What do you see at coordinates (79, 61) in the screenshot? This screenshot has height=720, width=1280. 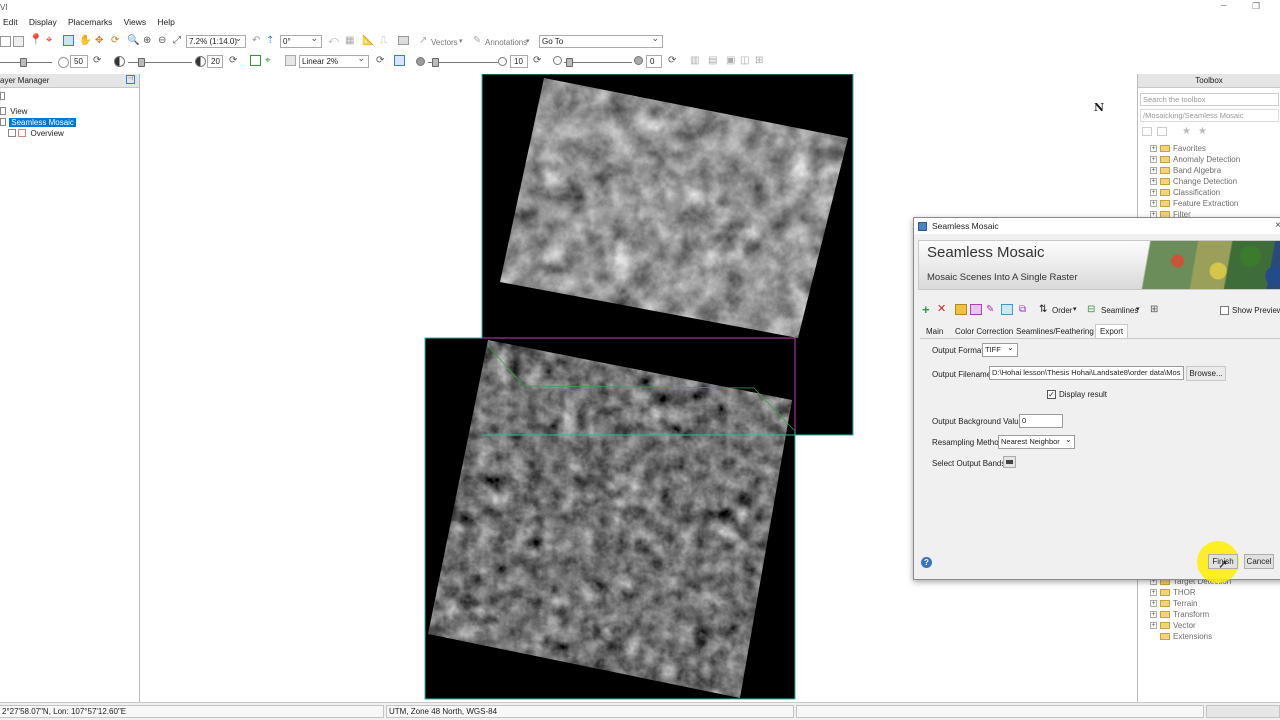 I see `brightness-value: 50` at bounding box center [79, 61].